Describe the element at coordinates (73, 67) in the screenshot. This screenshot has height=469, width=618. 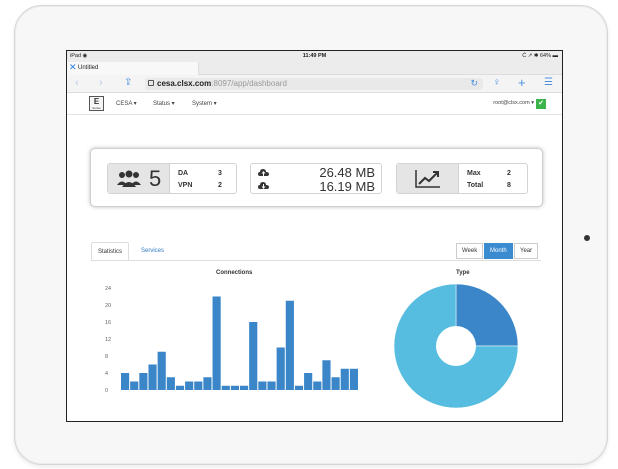
I see `close-tab-icon: ✕` at that location.